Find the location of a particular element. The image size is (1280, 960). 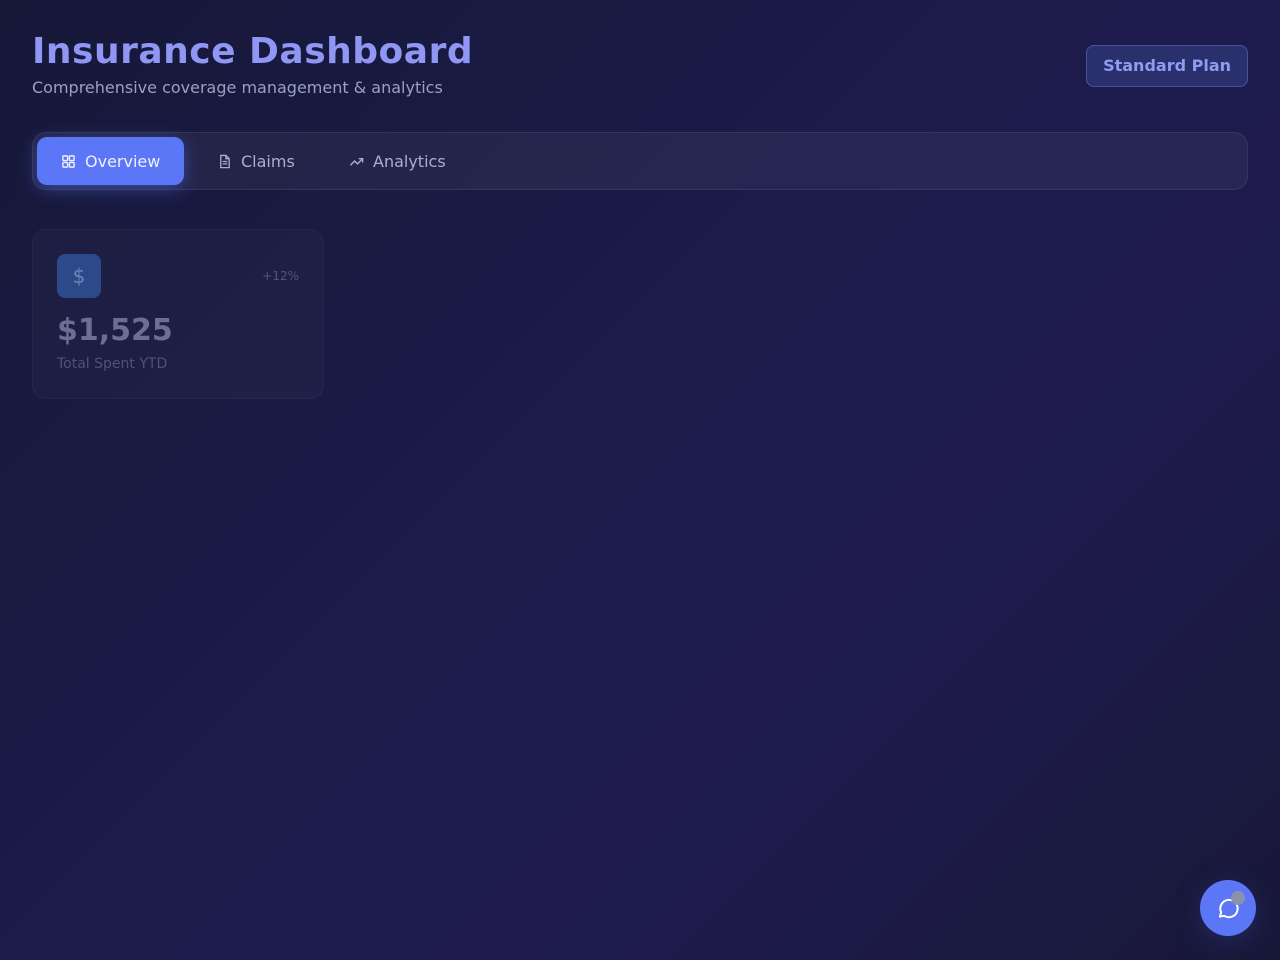

tab-overview: Overview is located at coordinates (110, 161).